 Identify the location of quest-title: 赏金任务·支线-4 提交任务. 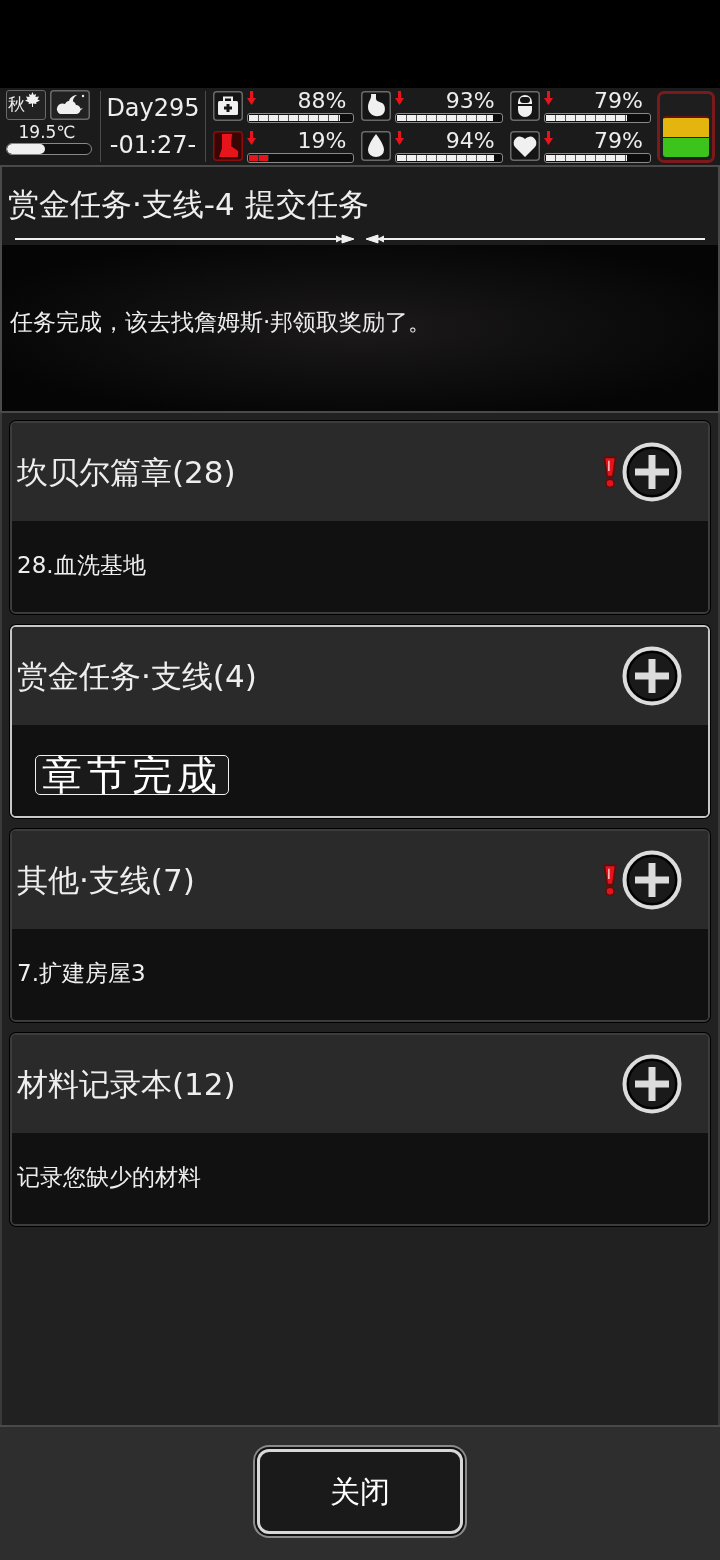
(188, 203).